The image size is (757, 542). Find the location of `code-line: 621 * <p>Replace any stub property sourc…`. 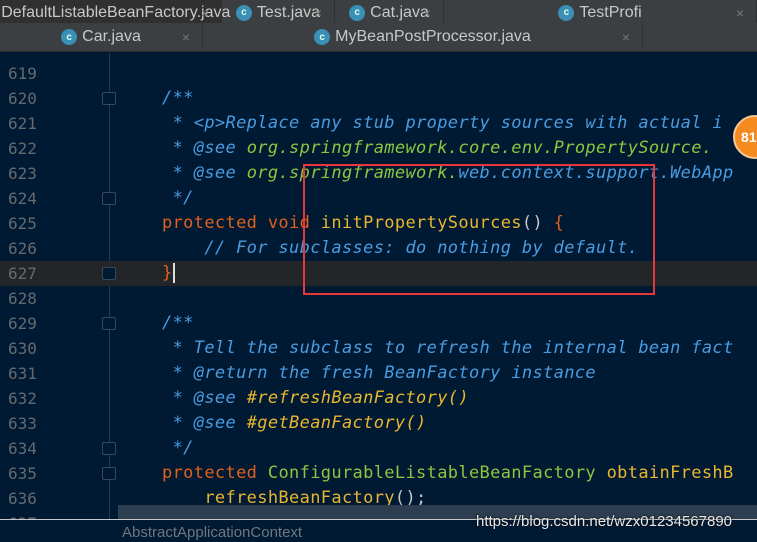

code-line: 621 * <p>Replace any stub property sourc… is located at coordinates (378, 123).